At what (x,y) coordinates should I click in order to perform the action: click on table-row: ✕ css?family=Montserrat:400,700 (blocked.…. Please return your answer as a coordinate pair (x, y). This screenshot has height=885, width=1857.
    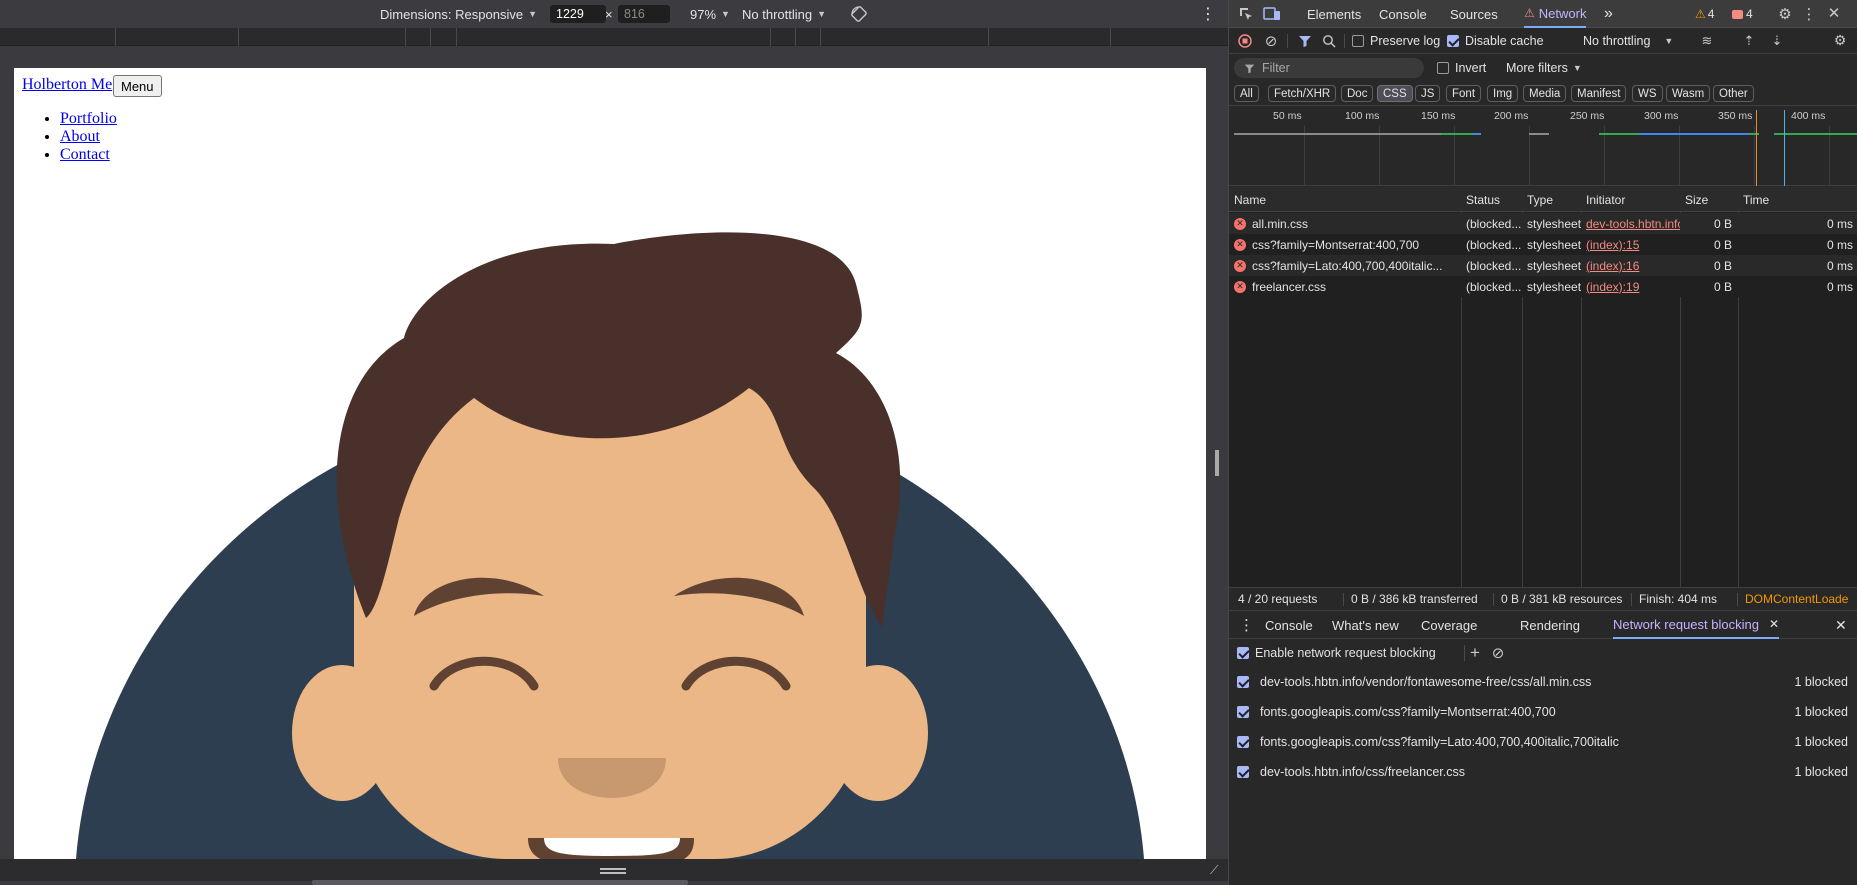
    Looking at the image, I should click on (1543, 244).